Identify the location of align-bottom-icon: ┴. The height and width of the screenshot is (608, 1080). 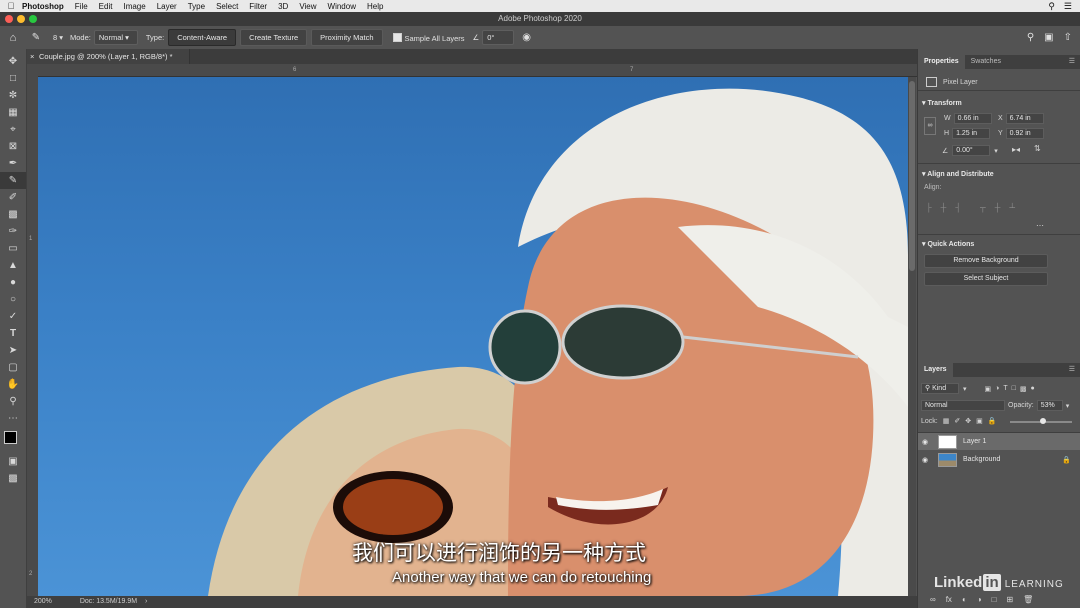
(1012, 207).